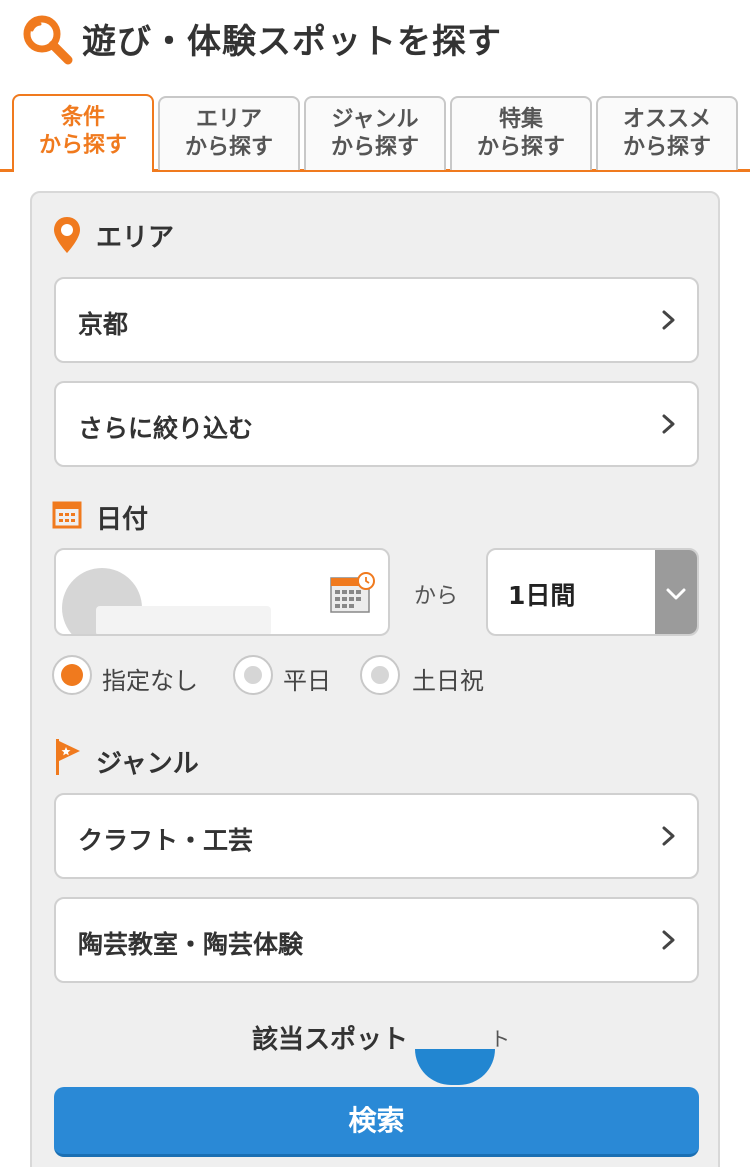  Describe the element at coordinates (103, 324) in the screenshot. I see `area-prefecture-value: 京都` at that location.